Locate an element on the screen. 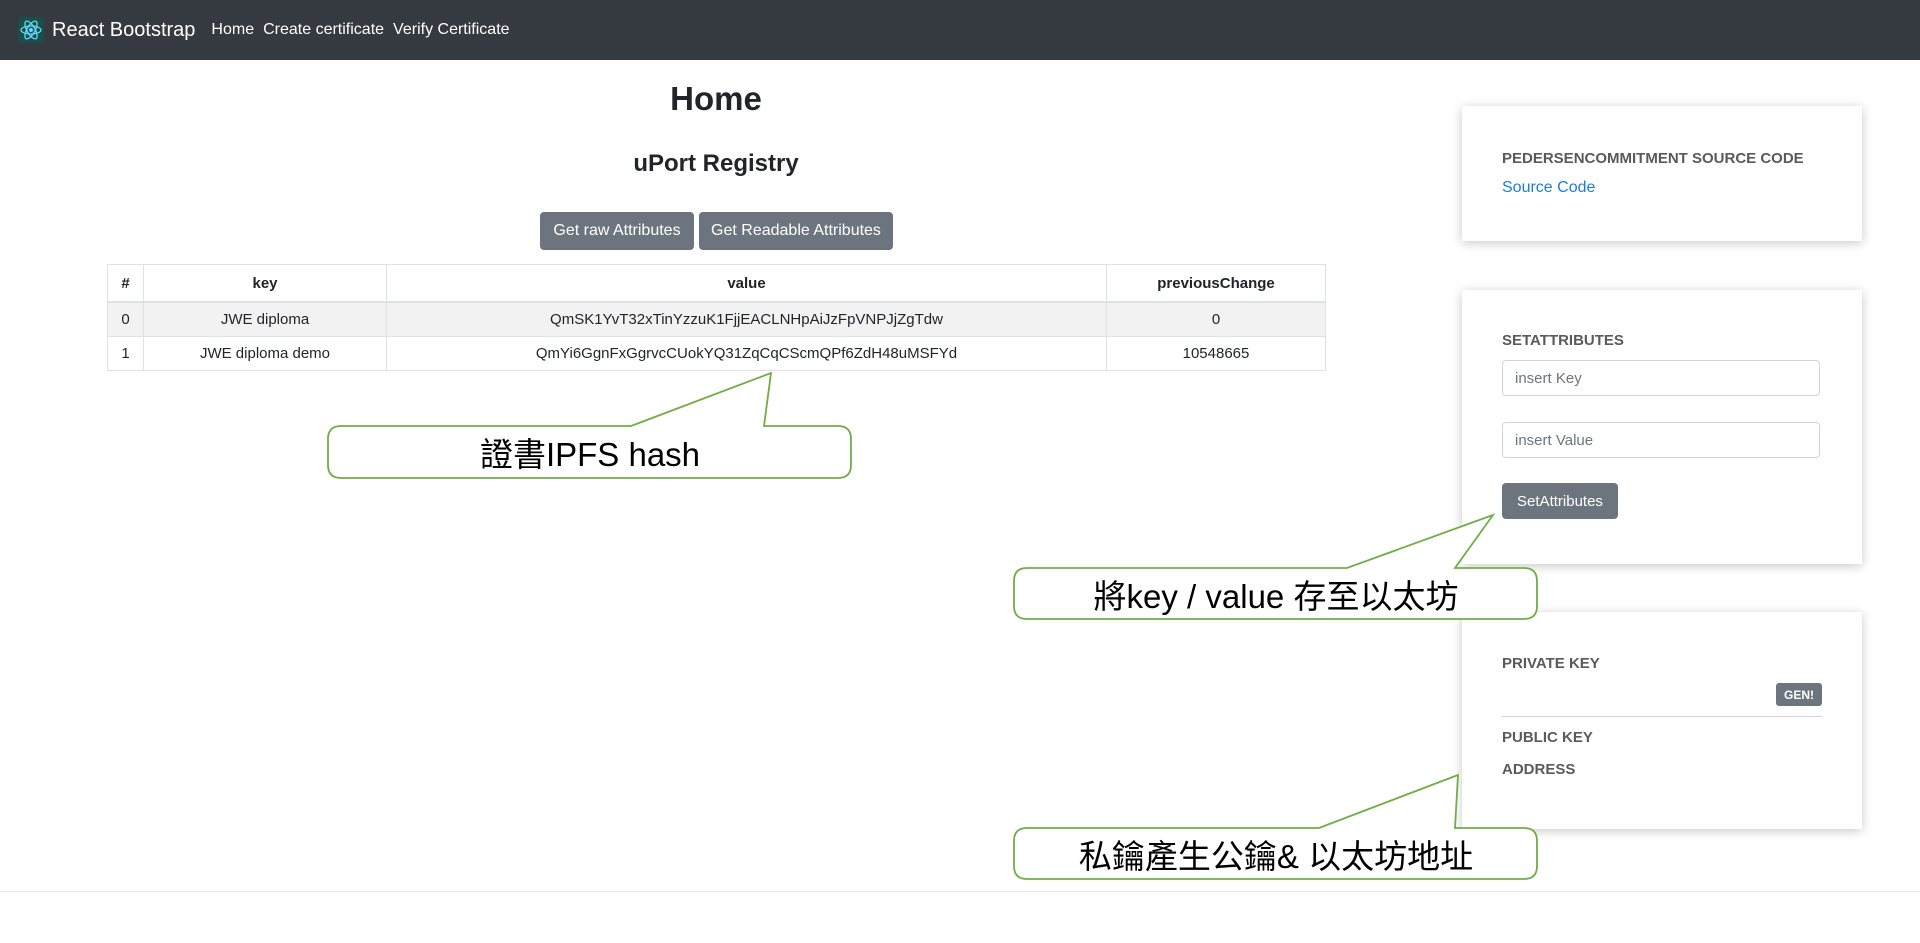  cell-previous-change: 10548665 is located at coordinates (1216, 353).